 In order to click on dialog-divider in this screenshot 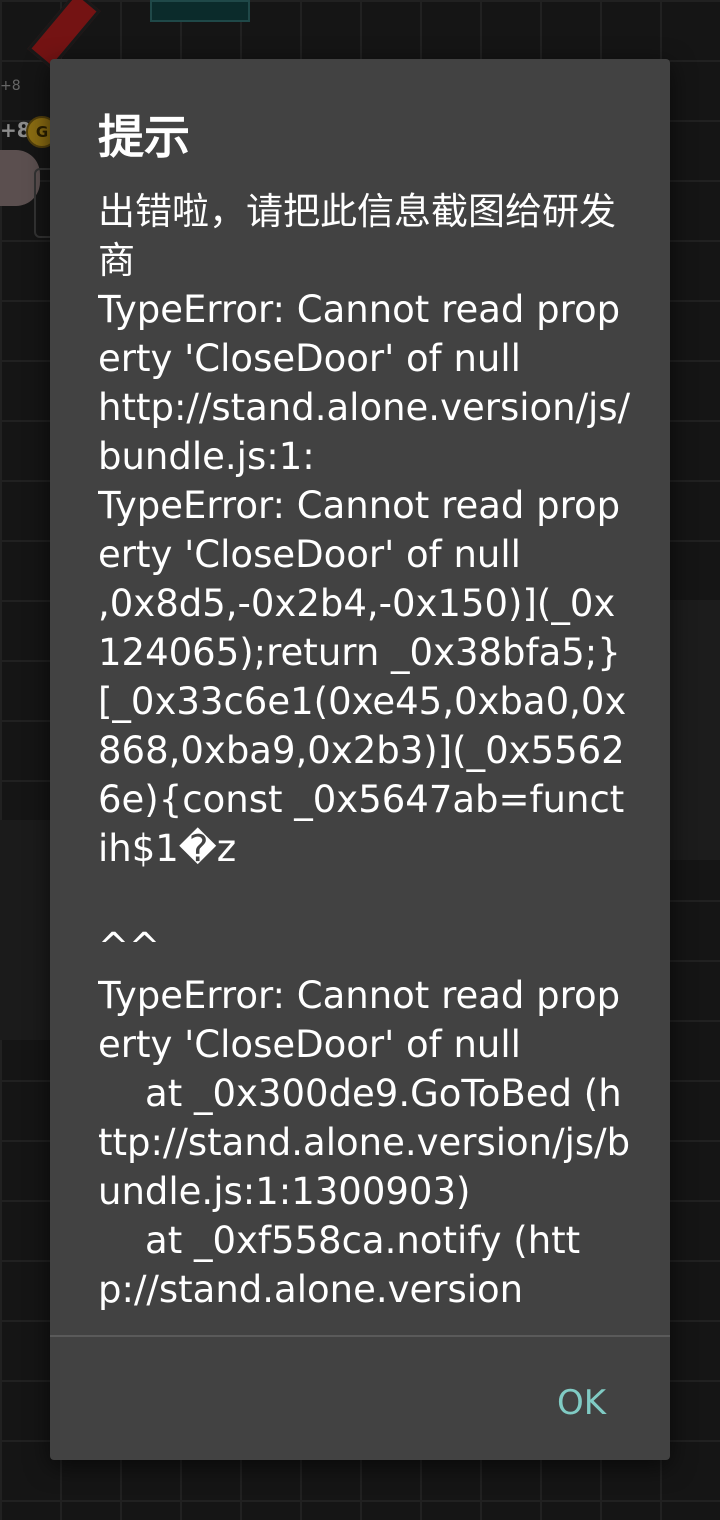, I will do `click(360, 1336)`.